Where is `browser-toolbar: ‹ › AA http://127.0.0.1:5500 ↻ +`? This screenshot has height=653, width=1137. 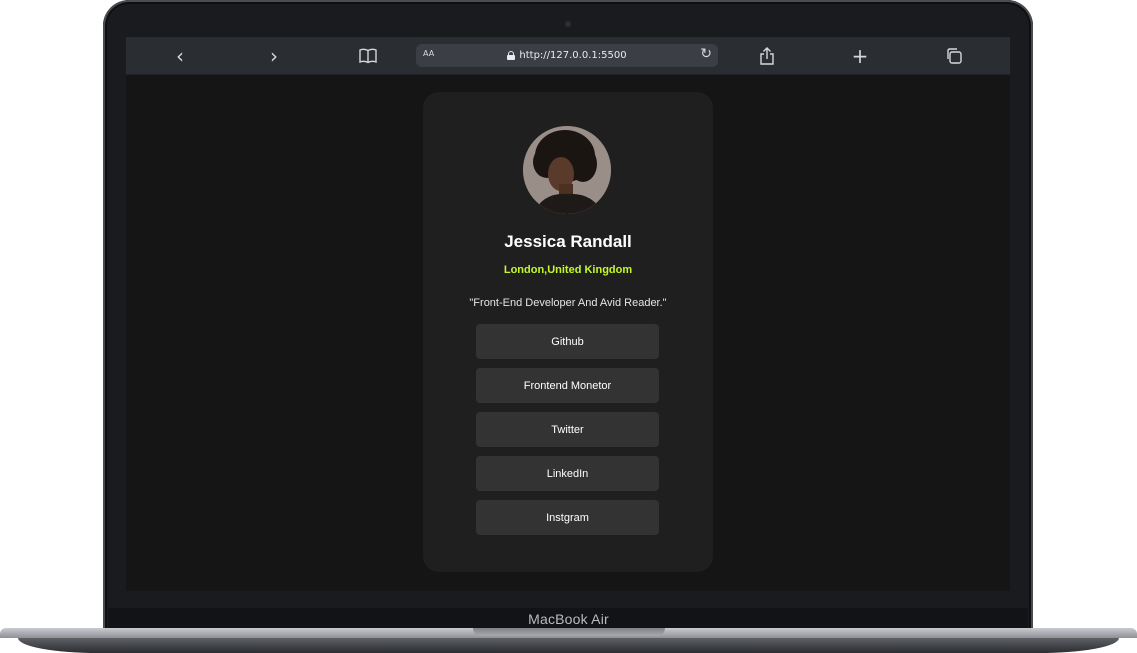 browser-toolbar: ‹ › AA http://127.0.0.1:5500 ↻ + is located at coordinates (568, 56).